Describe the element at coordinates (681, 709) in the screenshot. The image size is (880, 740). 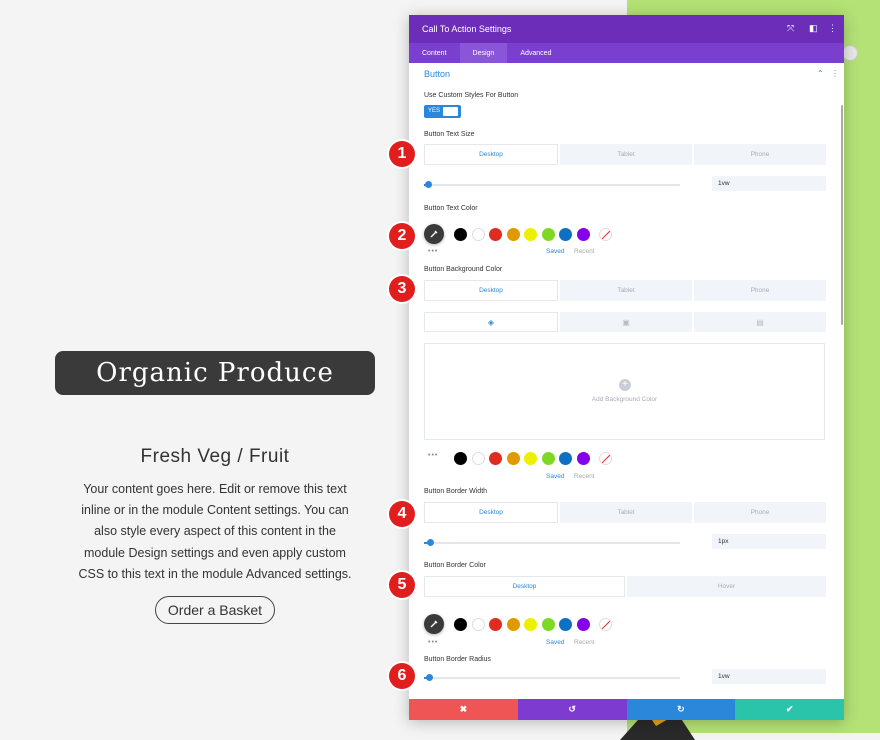
I see `redo-button: ↻` at that location.